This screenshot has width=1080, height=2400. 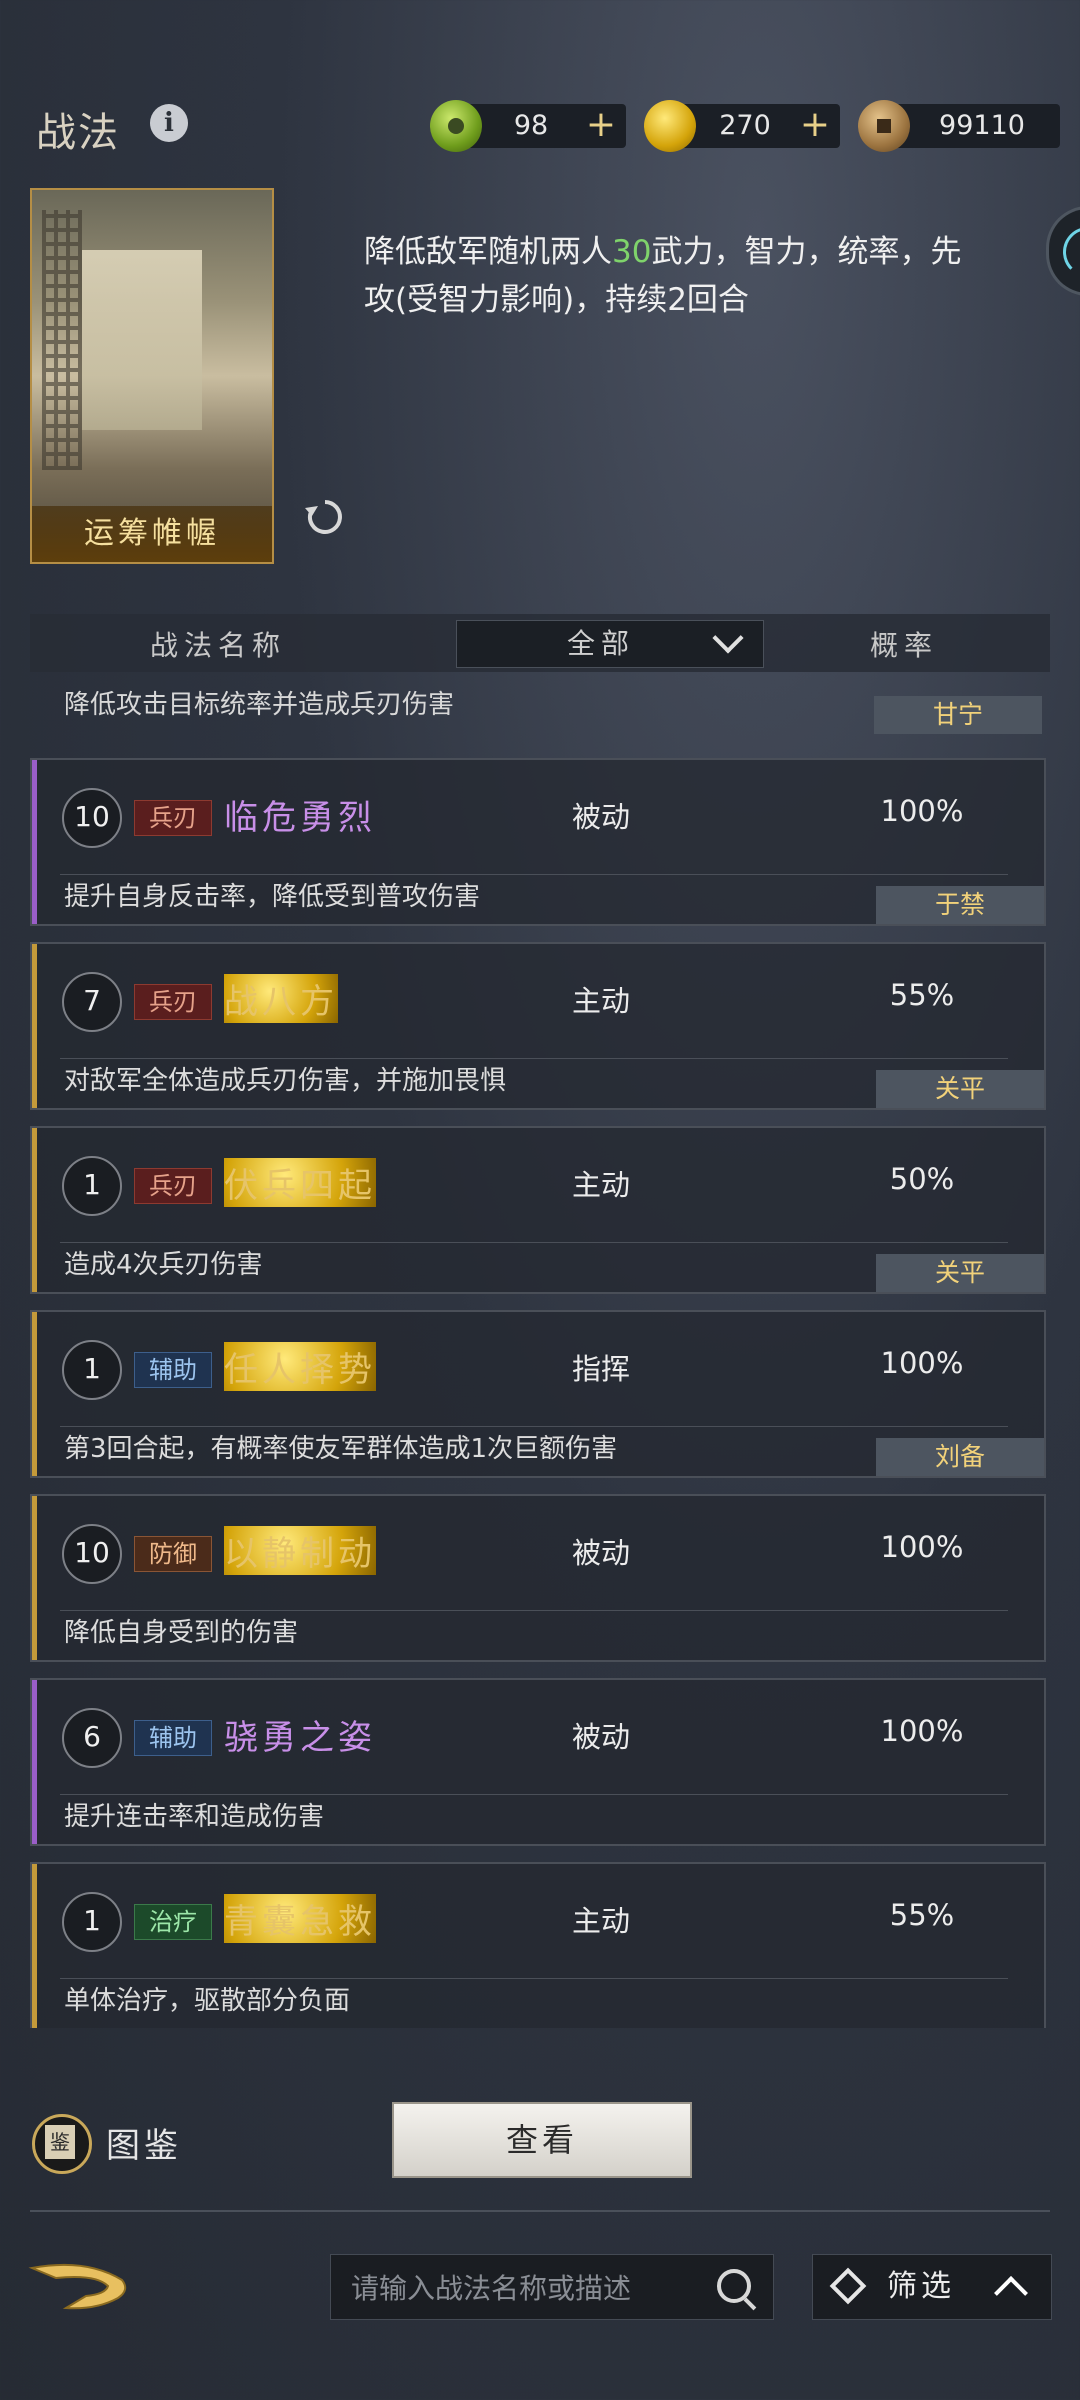 I want to click on list-item: 1 兵刃 伏兵四起 主动 50% 造成4次兵刃伤害 关平, so click(x=538, y=1210).